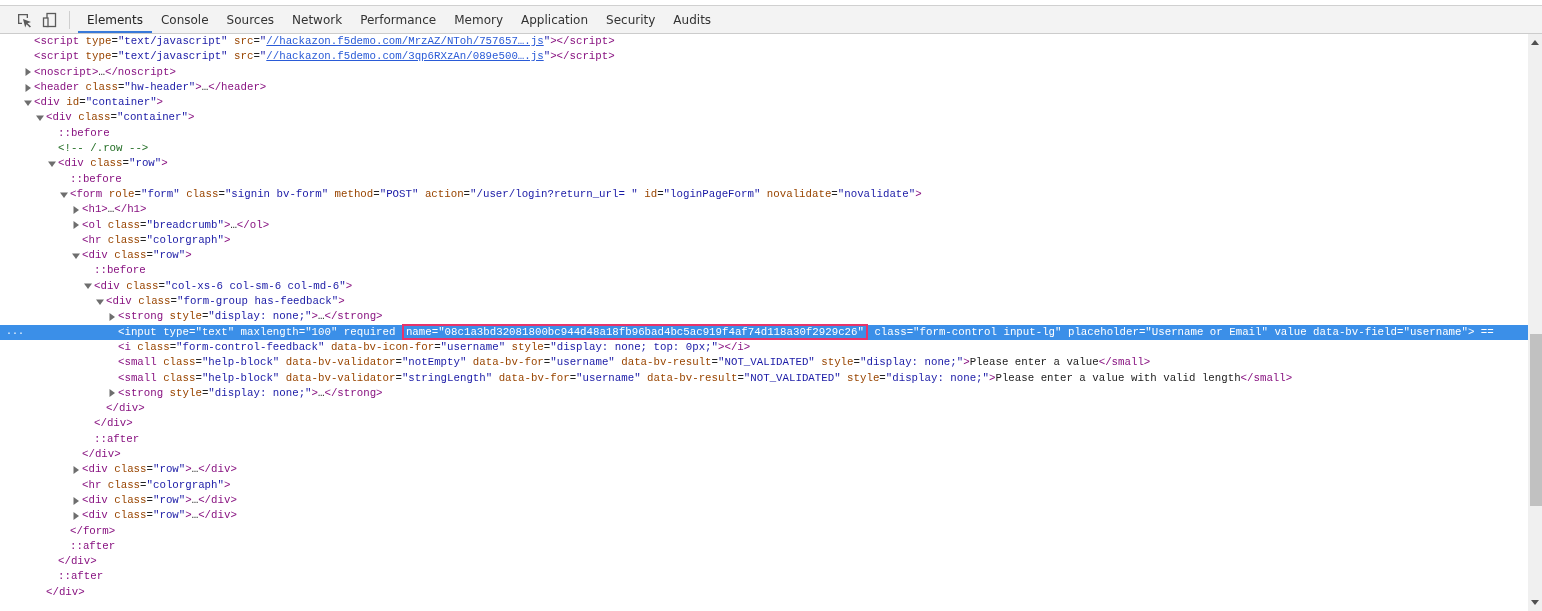  Describe the element at coordinates (223, 286) in the screenshot. I see `code-line: <div class="col-xs-6 col-sm-6 col-md-6">` at that location.